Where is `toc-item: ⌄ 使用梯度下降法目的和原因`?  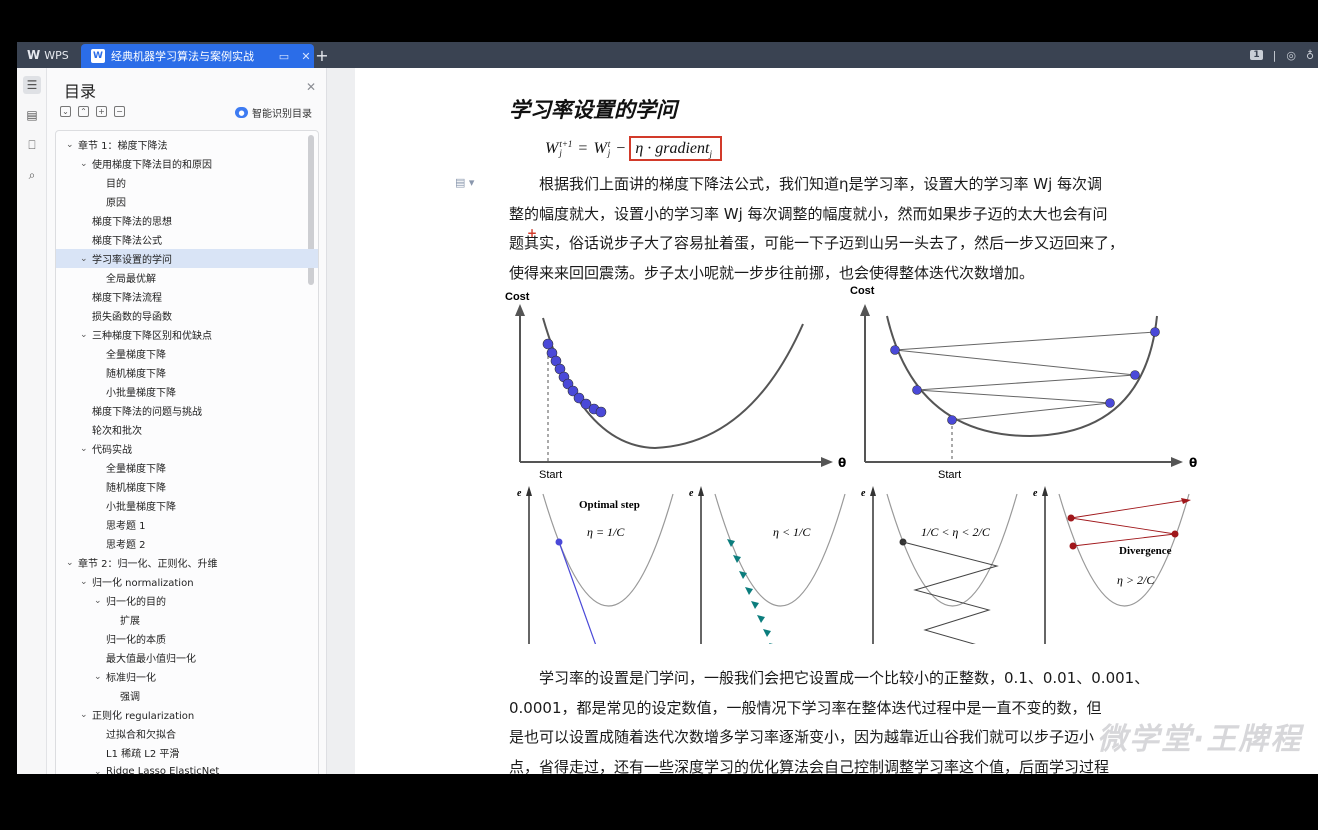 toc-item: ⌄ 使用梯度下降法目的和原因 is located at coordinates (187, 163).